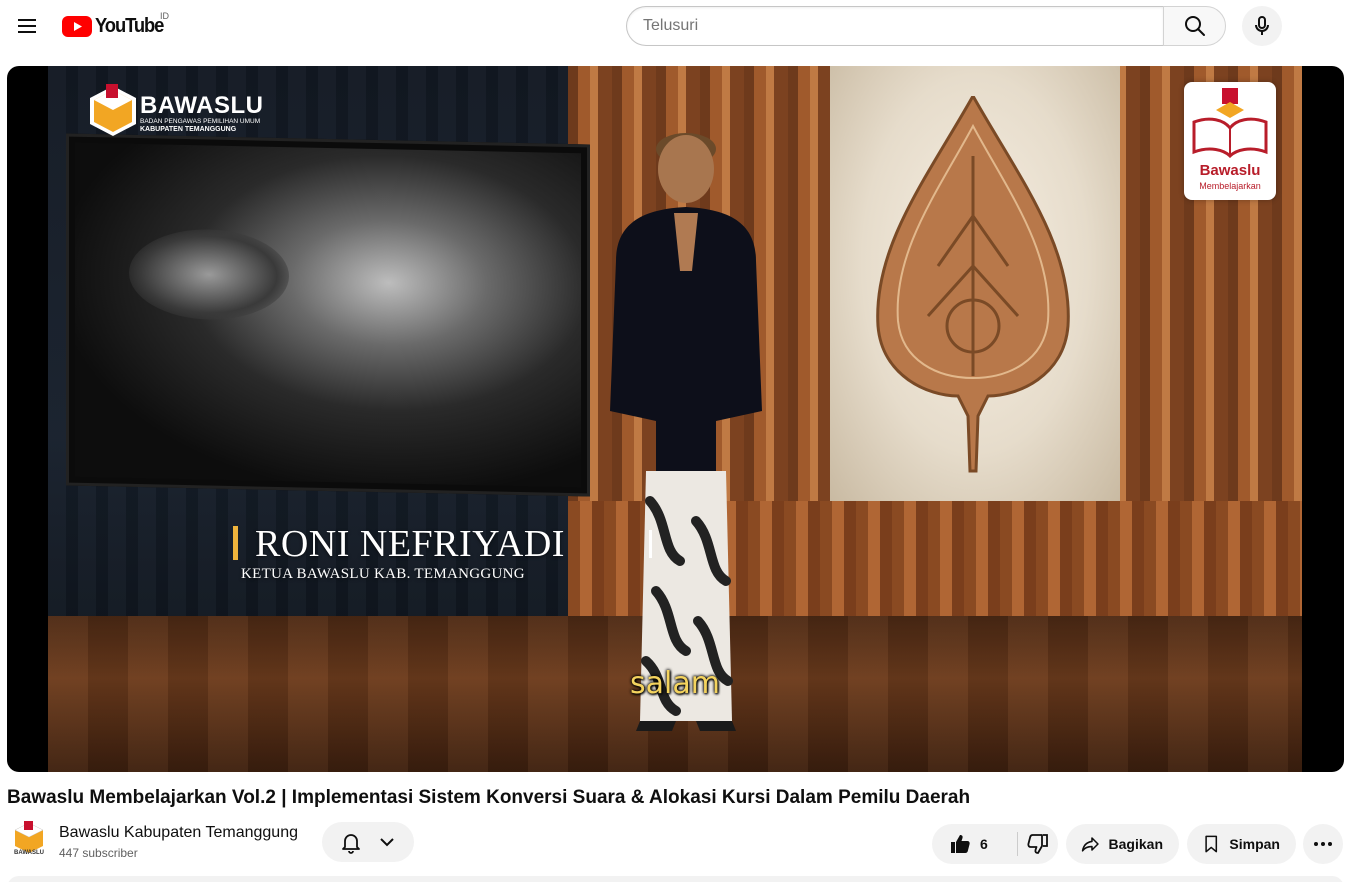 Image resolution: width=1354 pixels, height=882 pixels. I want to click on bawaslu-emblem-icon, so click(113, 110).